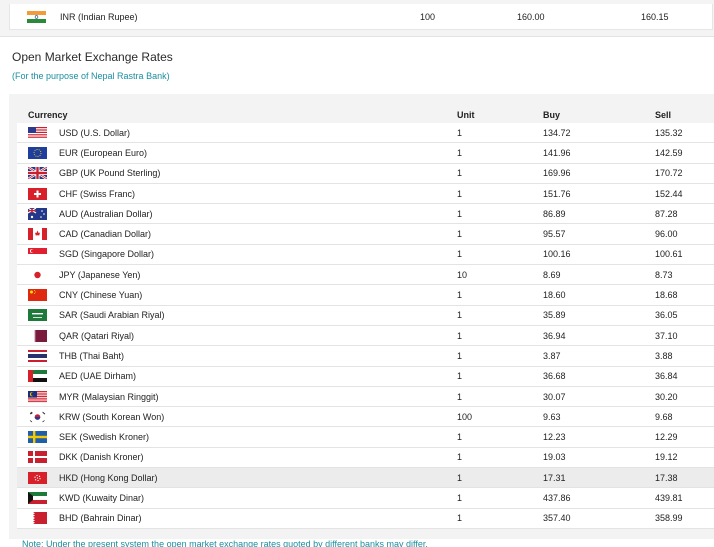 Image resolution: width=714 pixels, height=547 pixels. I want to click on usa-flag-icon, so click(37, 132).